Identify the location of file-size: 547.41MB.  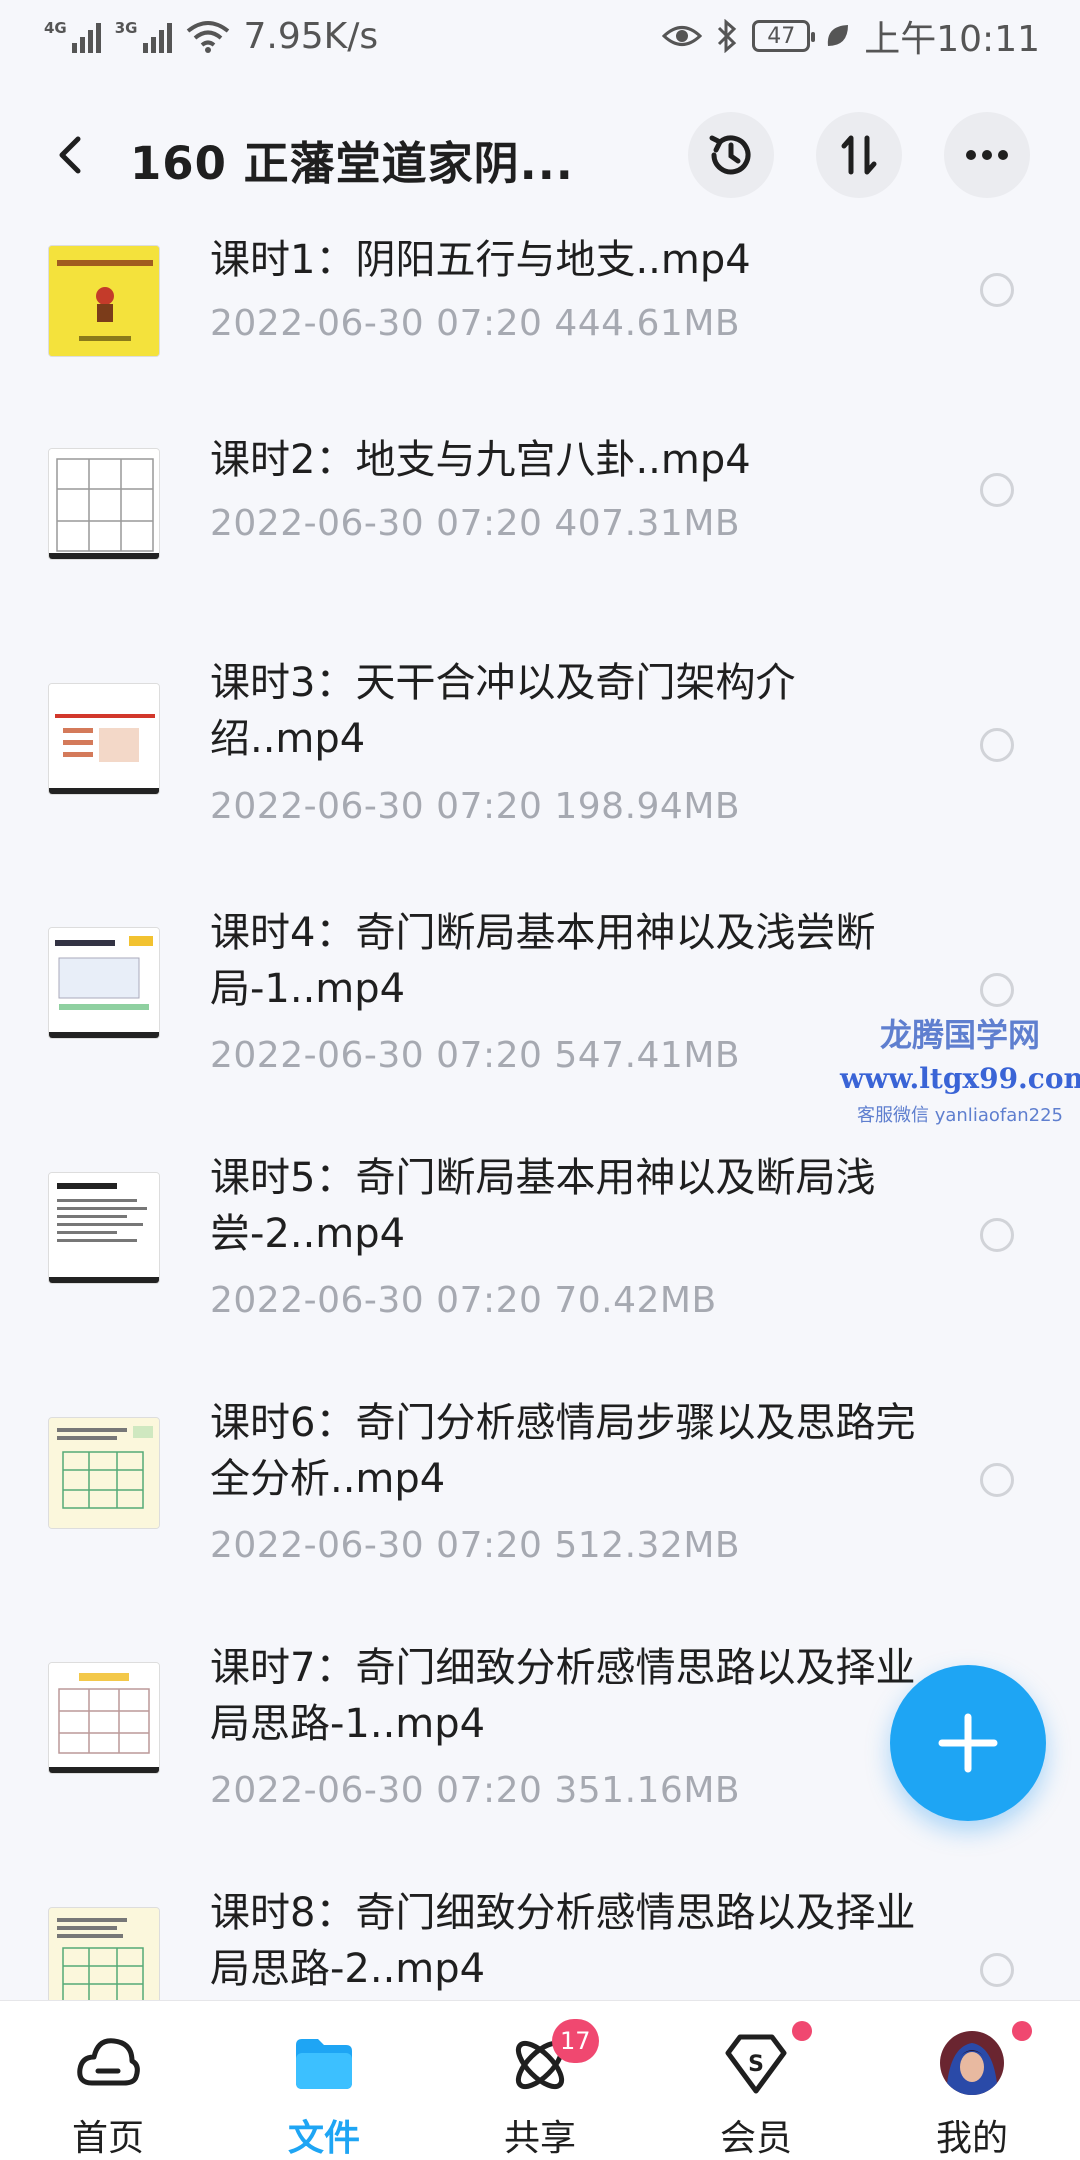
(647, 1055).